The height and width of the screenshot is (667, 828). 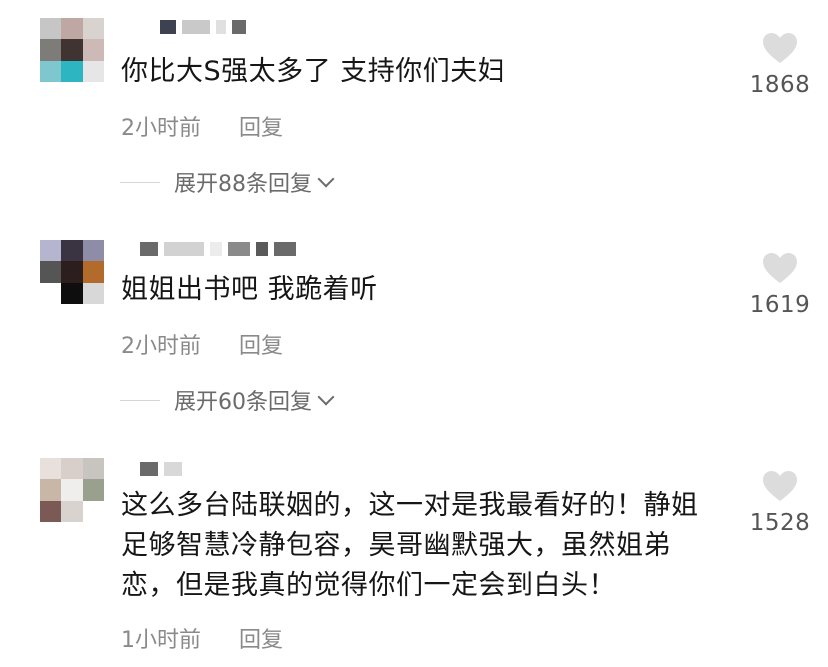 What do you see at coordinates (780, 305) in the screenshot?
I see `like-count: 1619` at bounding box center [780, 305].